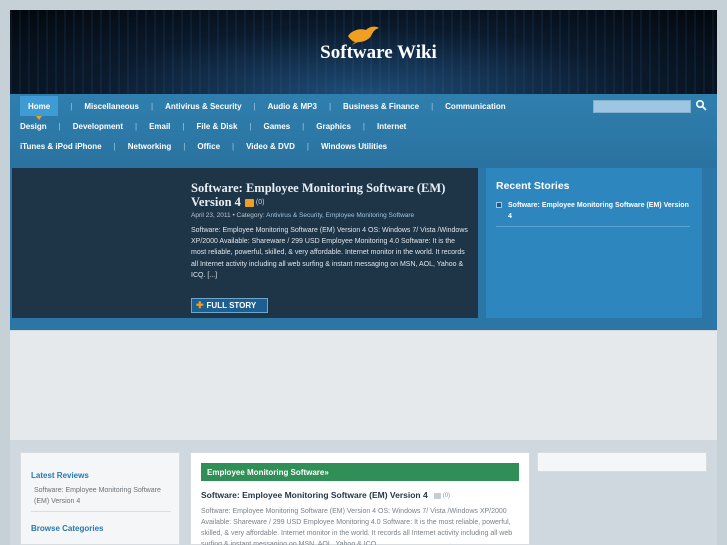 The height and width of the screenshot is (545, 727). I want to click on site-title: Software Wiki, so click(363, 53).